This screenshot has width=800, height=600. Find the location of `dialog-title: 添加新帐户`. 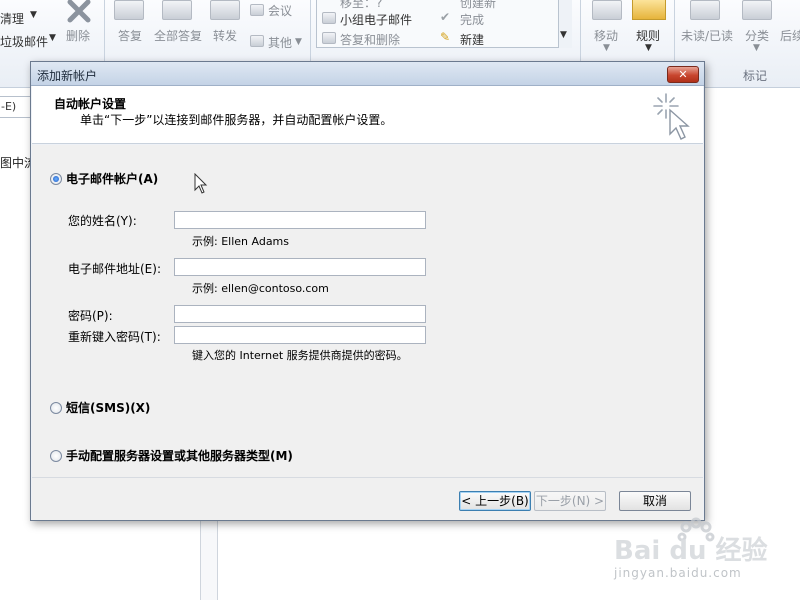

dialog-title: 添加新帐户 is located at coordinates (67, 76).